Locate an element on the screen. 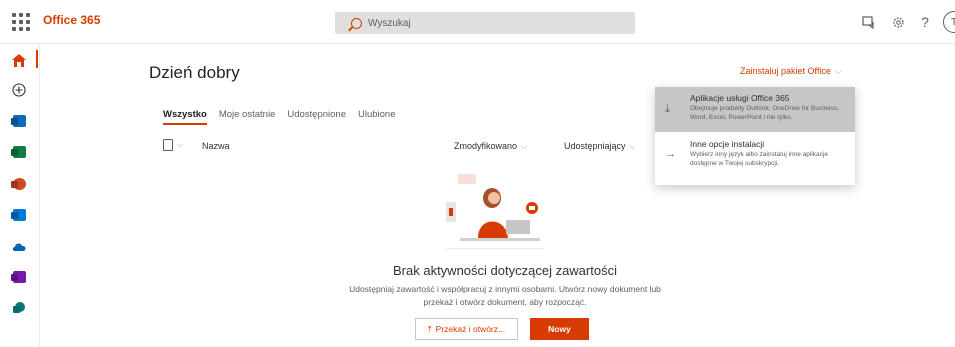 This screenshot has width=955, height=347. column-shared-by: Udostępniający ⌵ is located at coordinates (600, 146).